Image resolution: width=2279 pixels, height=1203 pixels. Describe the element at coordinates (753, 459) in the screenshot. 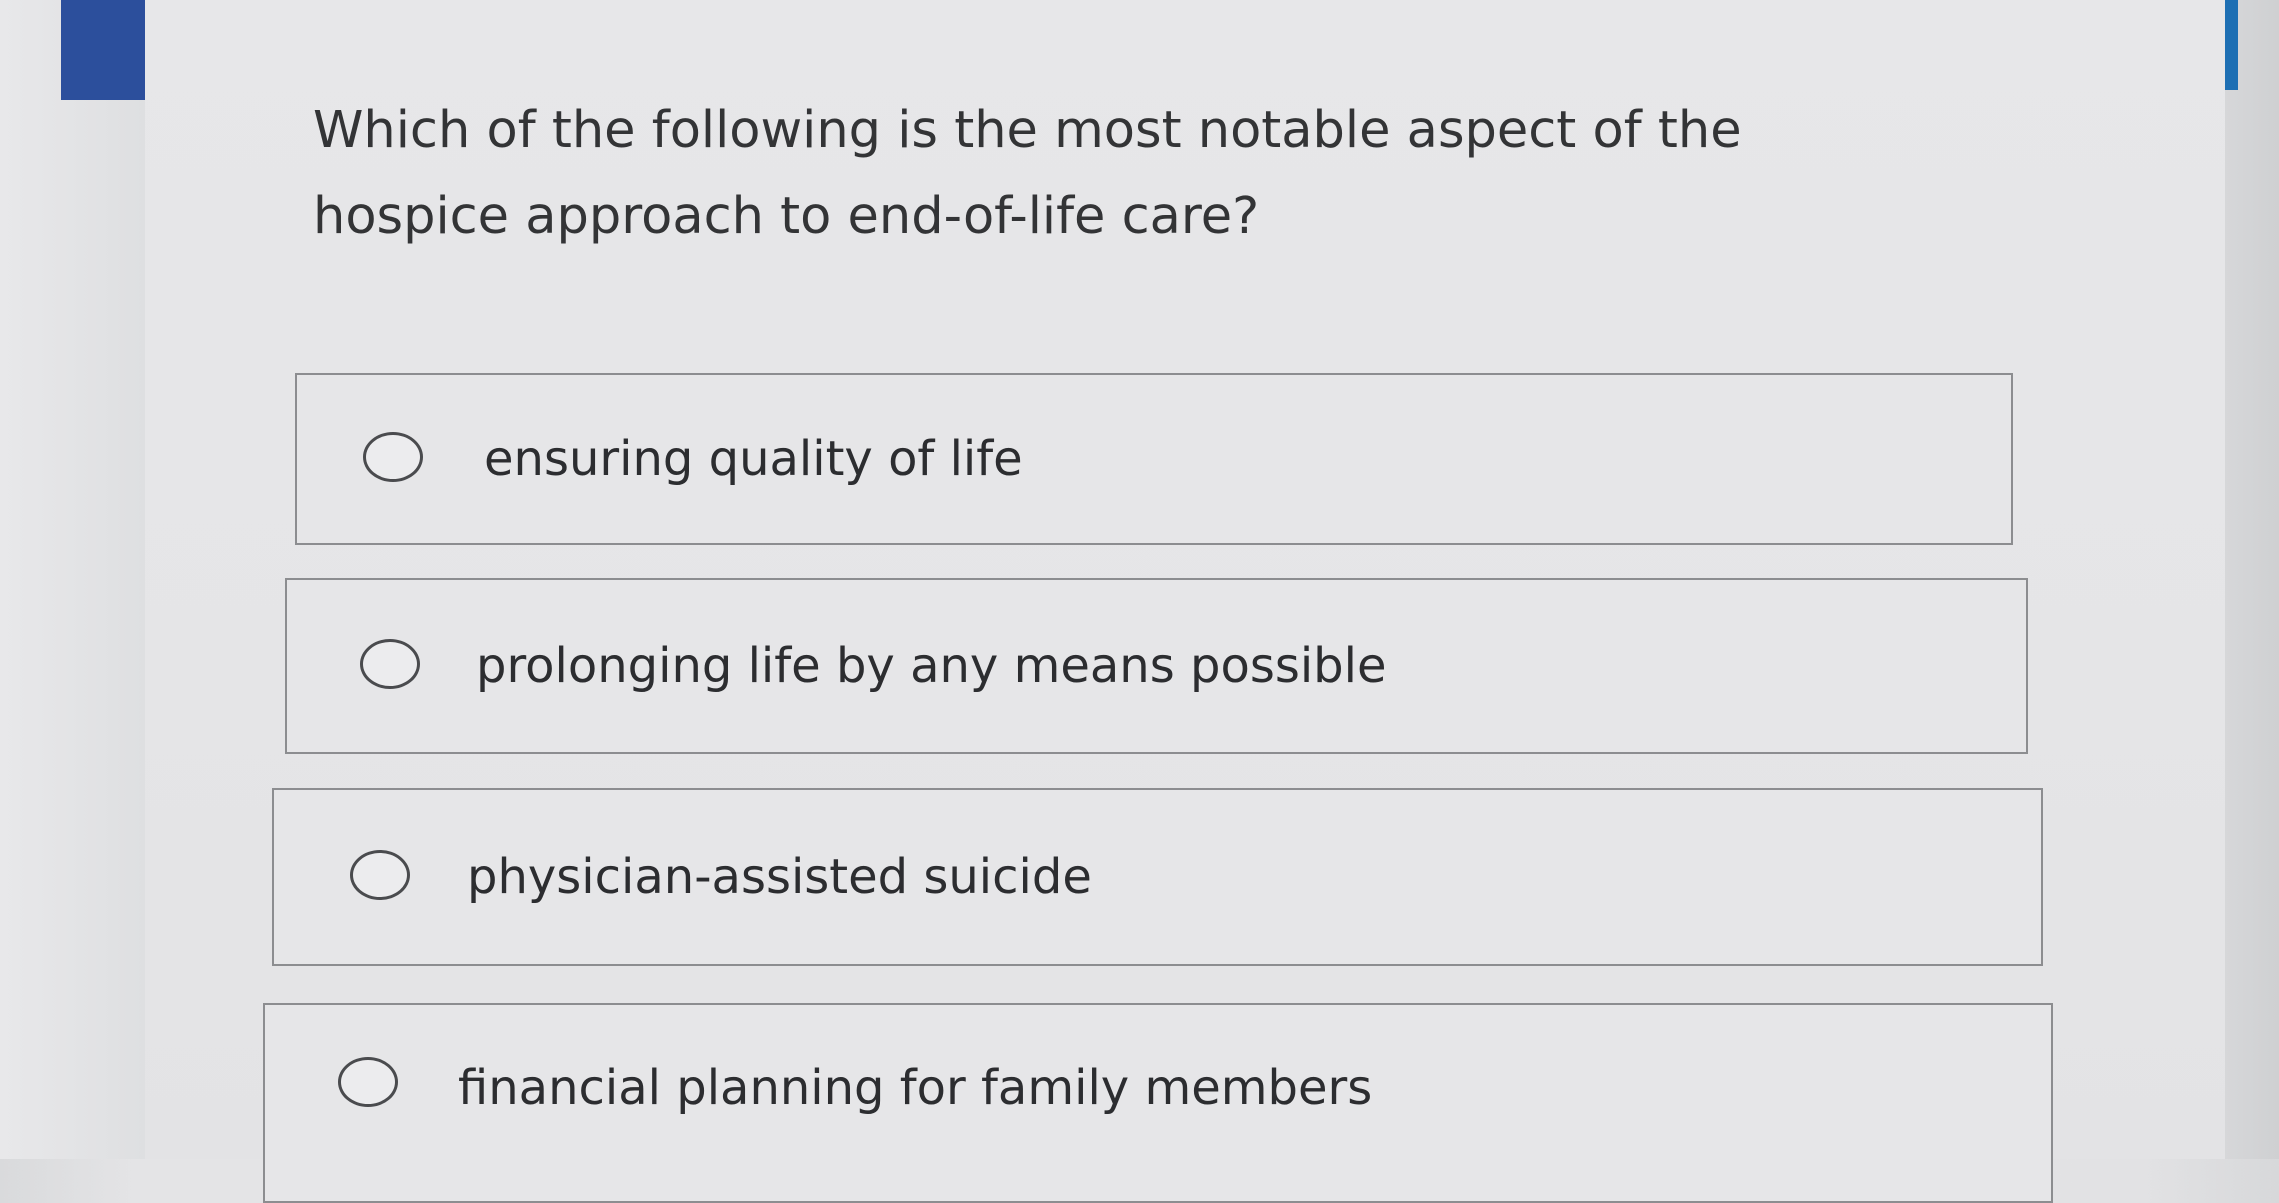

I see `answer-option-label: ensuring quality of life` at that location.